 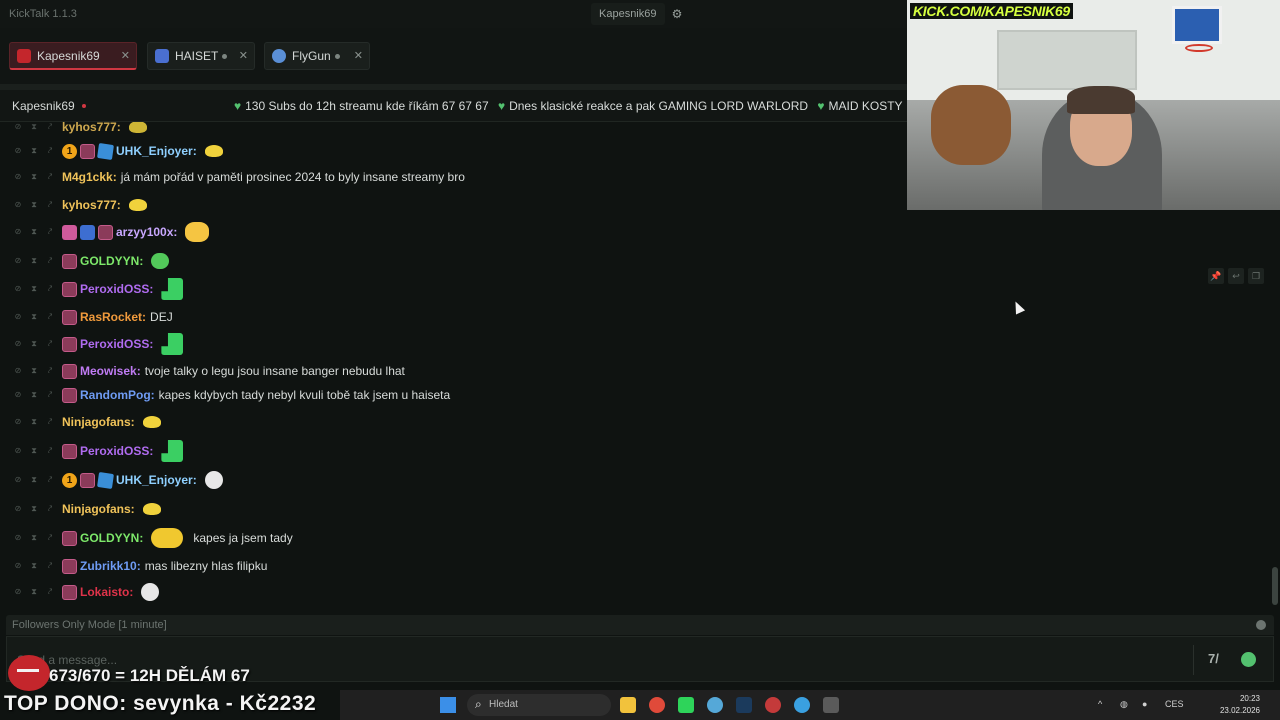 I want to click on chevron-up-icon: ^, so click(x=1100, y=704).